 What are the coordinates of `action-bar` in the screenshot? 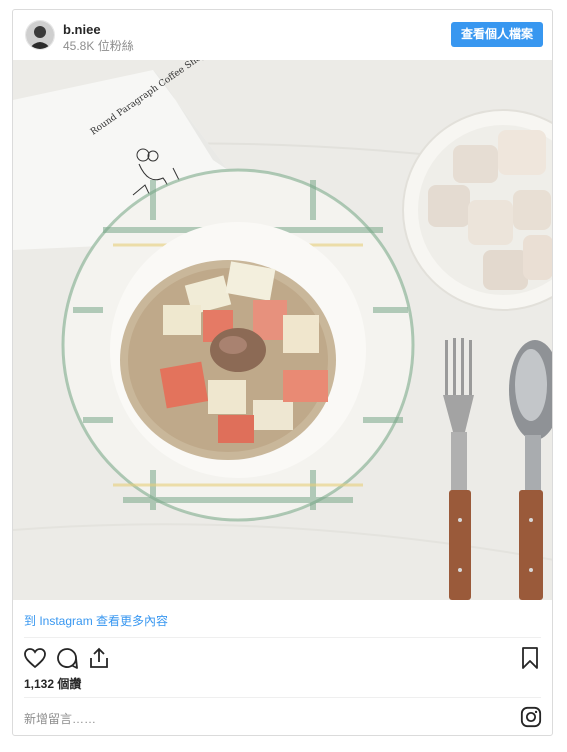 It's located at (282, 661).